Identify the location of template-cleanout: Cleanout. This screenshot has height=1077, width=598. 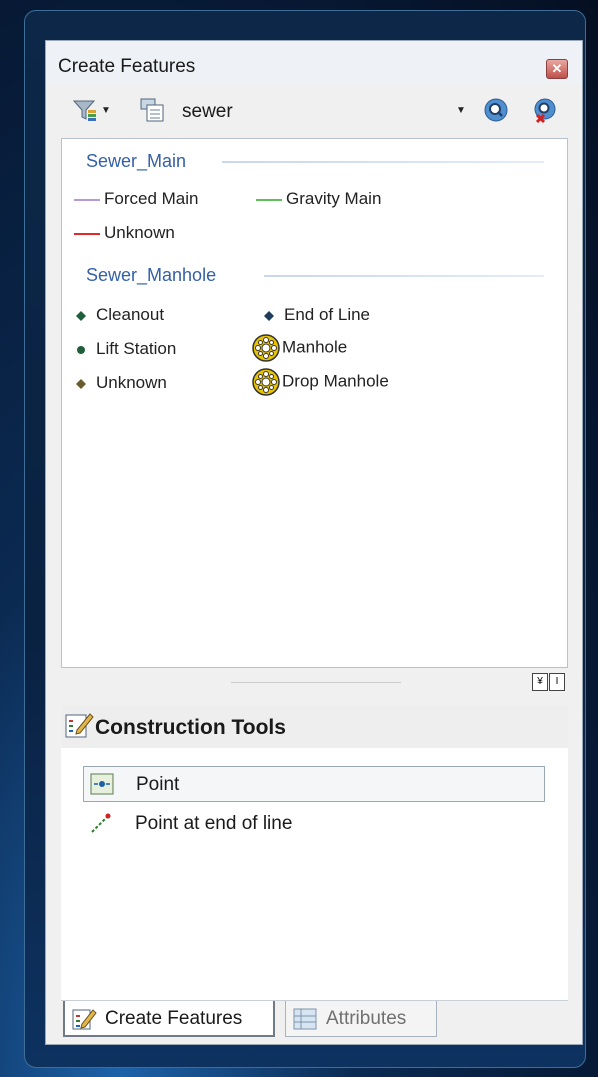
(120, 315).